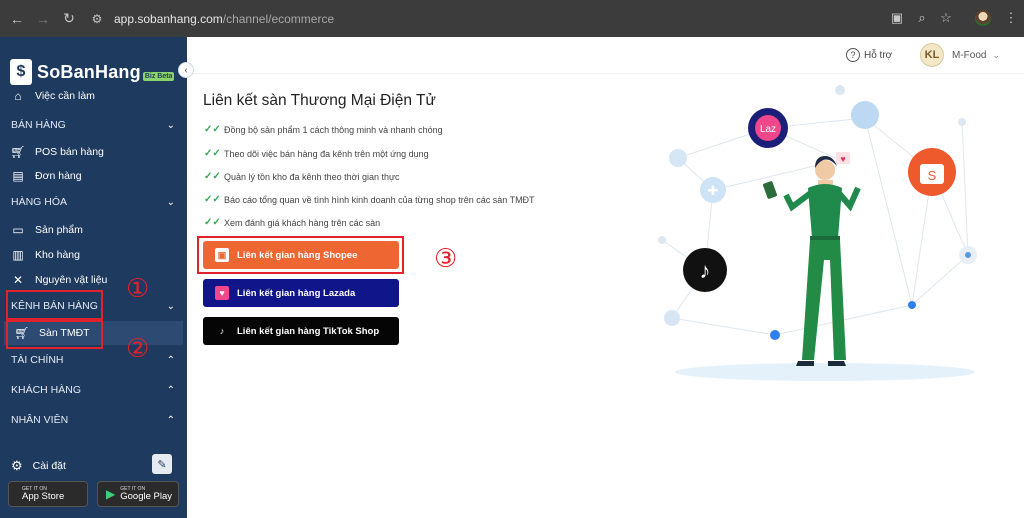  I want to click on section-title: HÀNG HÓA, so click(39, 202).